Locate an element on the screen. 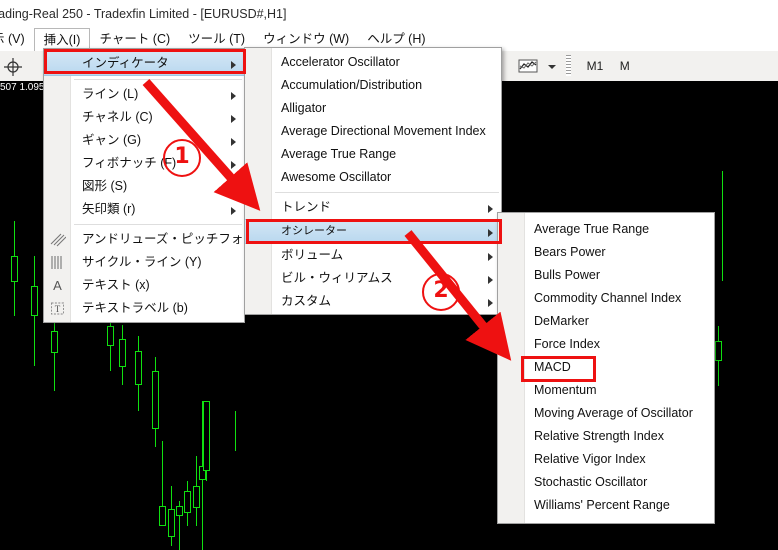  text-label-icon: T is located at coordinates (57, 308).